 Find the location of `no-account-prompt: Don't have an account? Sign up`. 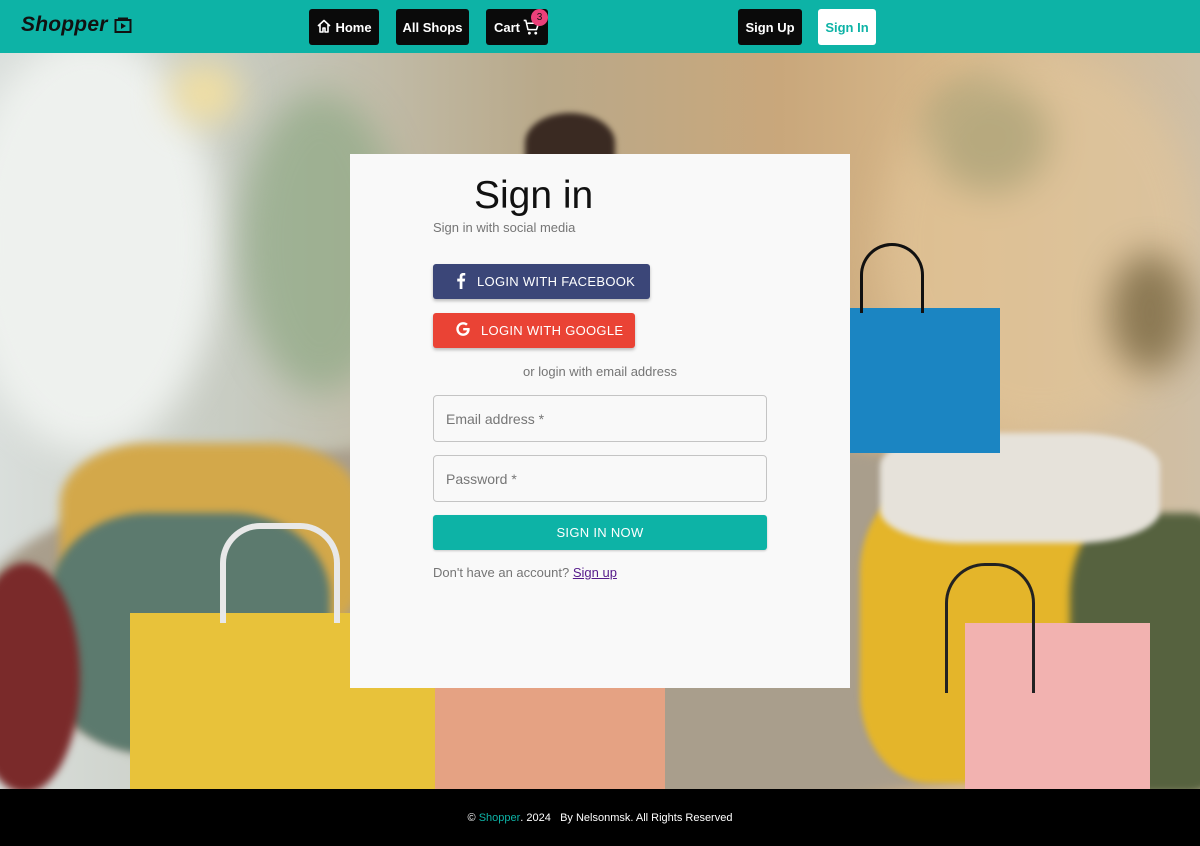

no-account-prompt: Don't have an account? Sign up is located at coordinates (525, 572).